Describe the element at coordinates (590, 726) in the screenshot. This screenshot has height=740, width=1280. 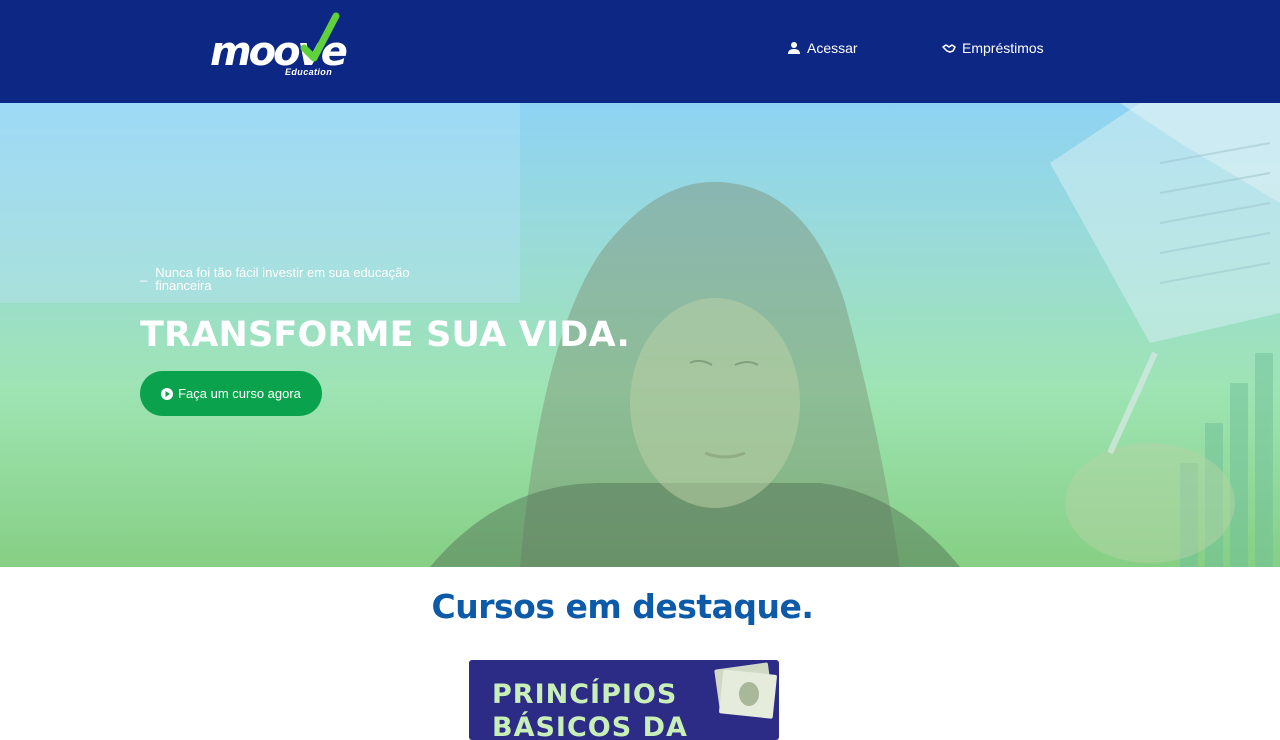
I see `course-title-line-2: BÁSICOS DA` at that location.